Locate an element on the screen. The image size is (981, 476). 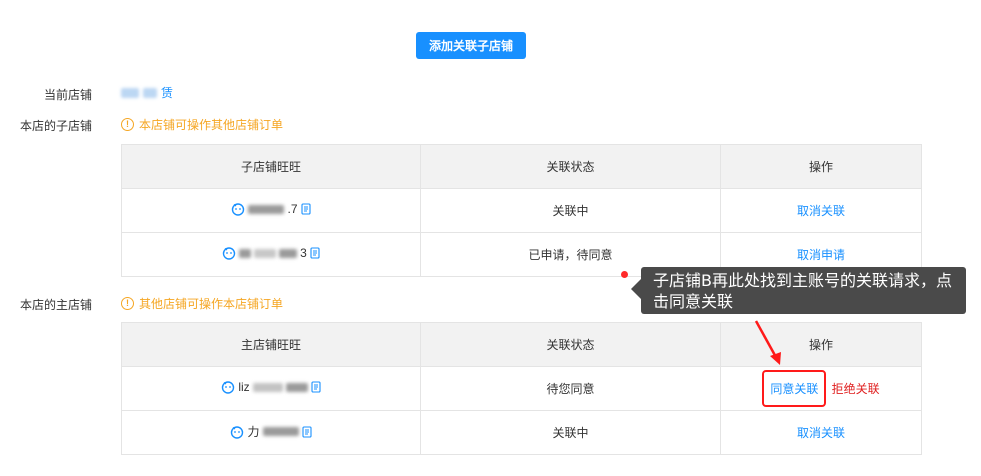
wangwang-cell: 力 is located at coordinates (271, 432).